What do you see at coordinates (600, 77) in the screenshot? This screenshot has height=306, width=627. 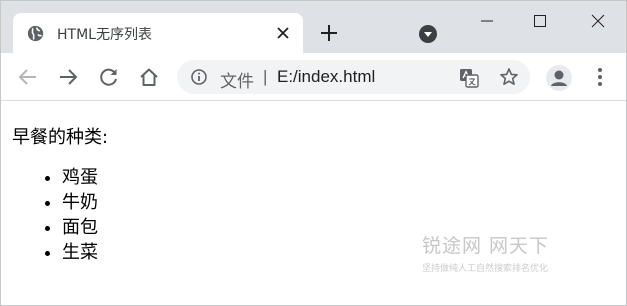 I see `more-vert-icon` at bounding box center [600, 77].